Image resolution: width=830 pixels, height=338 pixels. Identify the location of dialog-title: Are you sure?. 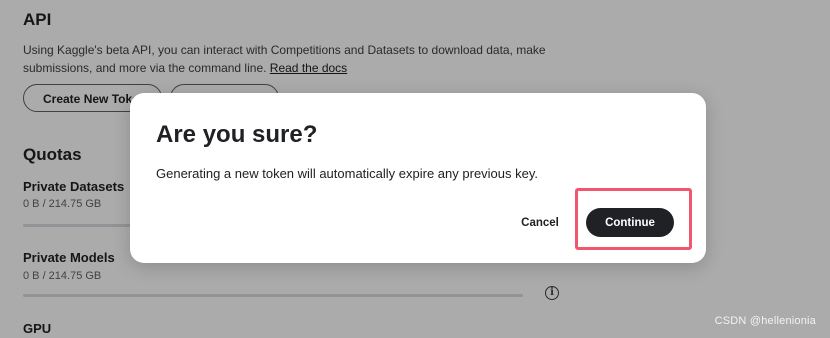
(237, 134).